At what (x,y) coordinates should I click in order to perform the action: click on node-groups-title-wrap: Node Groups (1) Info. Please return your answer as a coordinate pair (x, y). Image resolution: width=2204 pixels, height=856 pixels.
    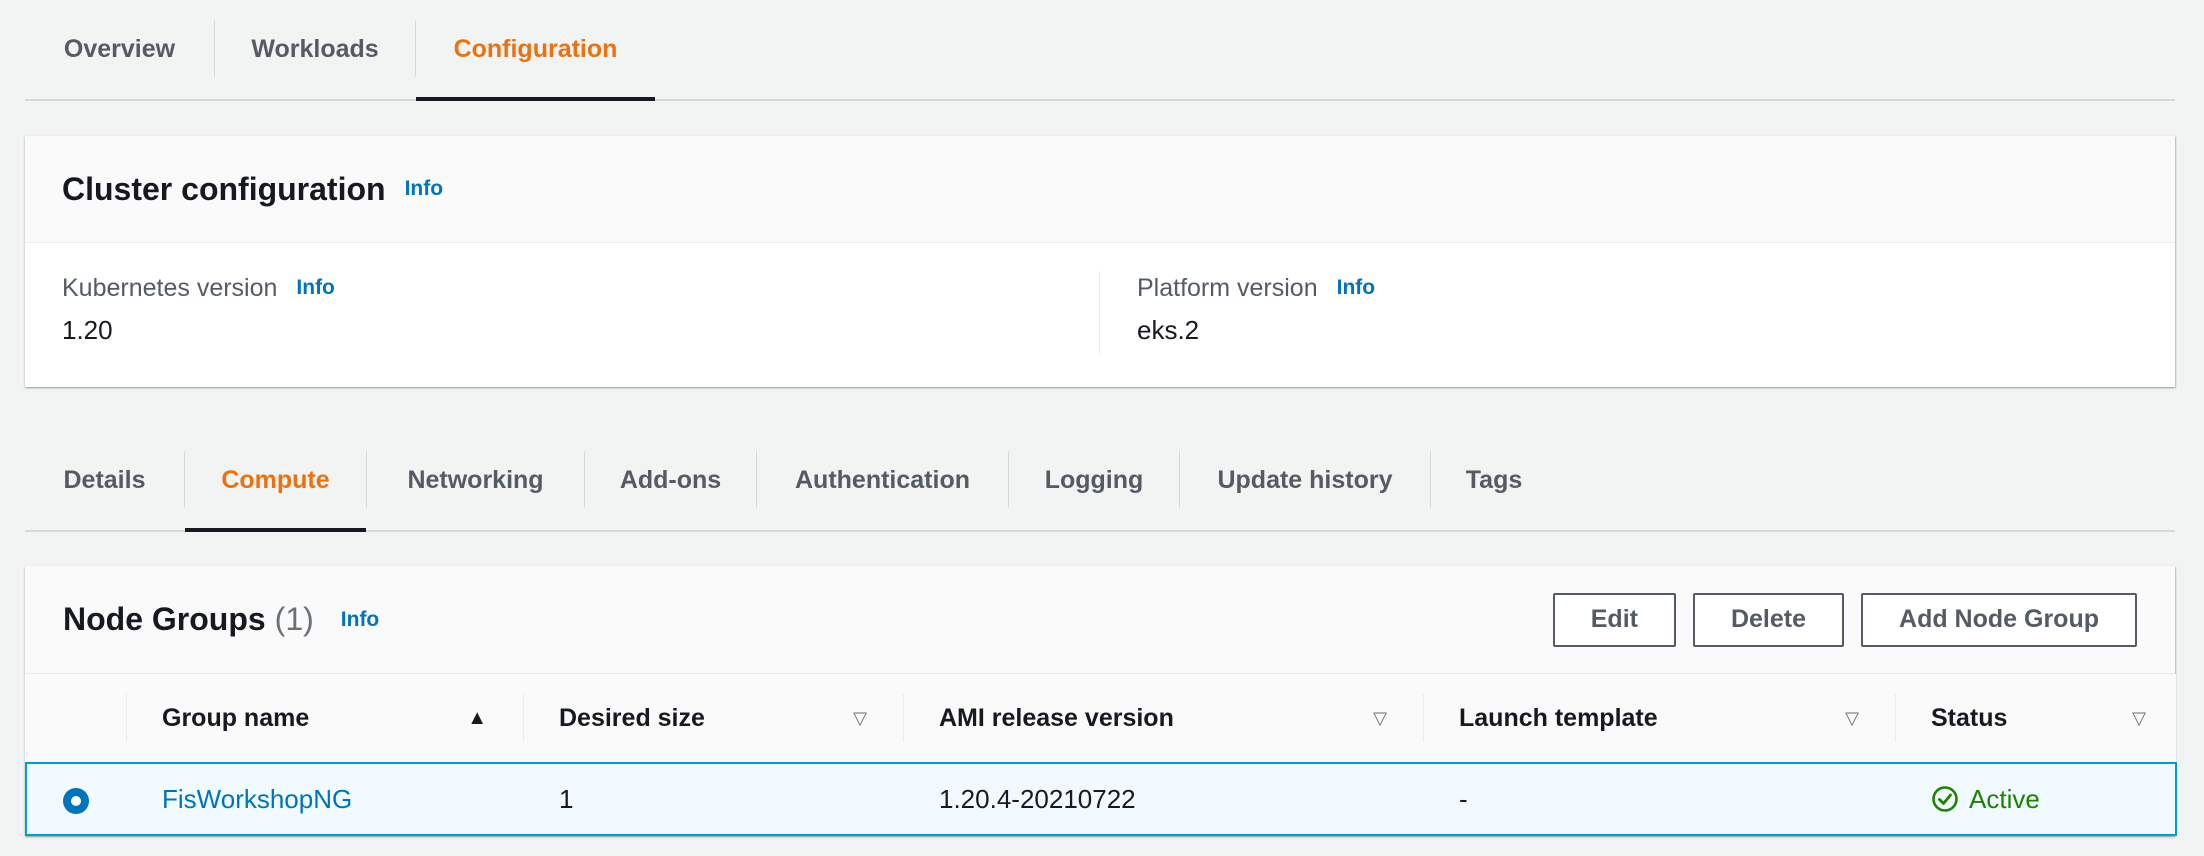
    Looking at the image, I should click on (221, 619).